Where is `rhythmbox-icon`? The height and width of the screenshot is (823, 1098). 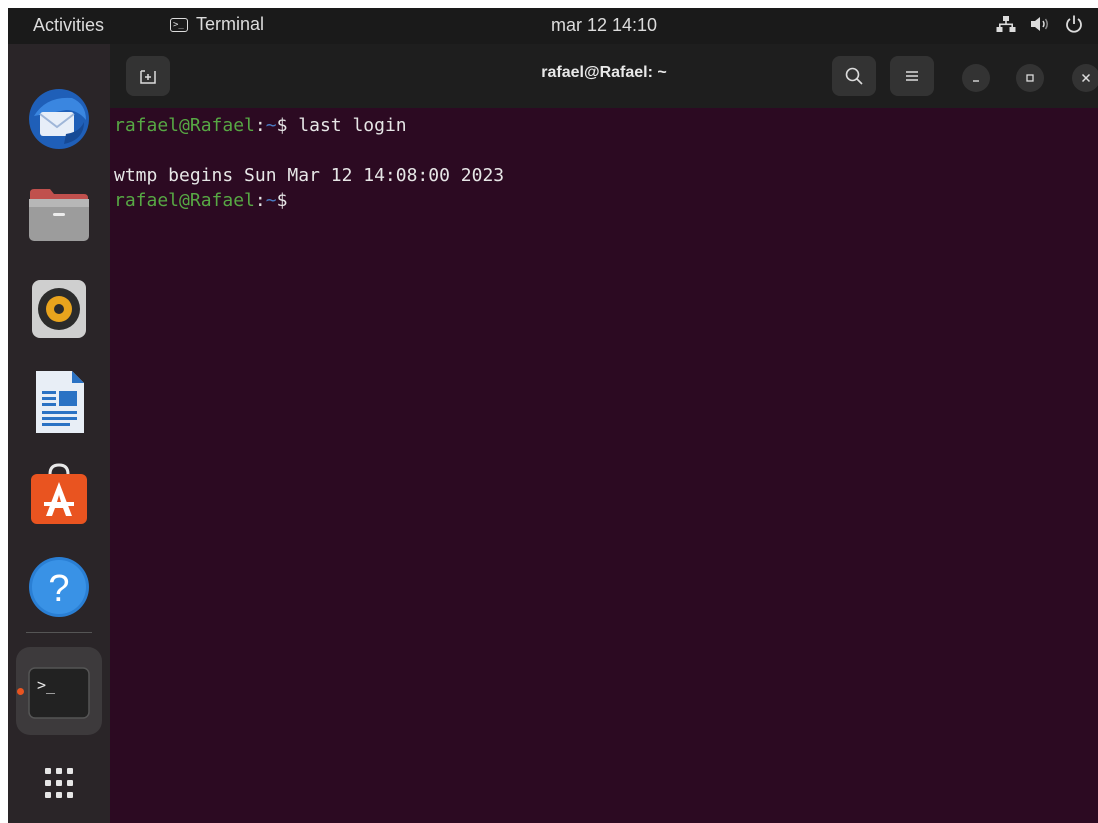 rhythmbox-icon is located at coordinates (59, 309).